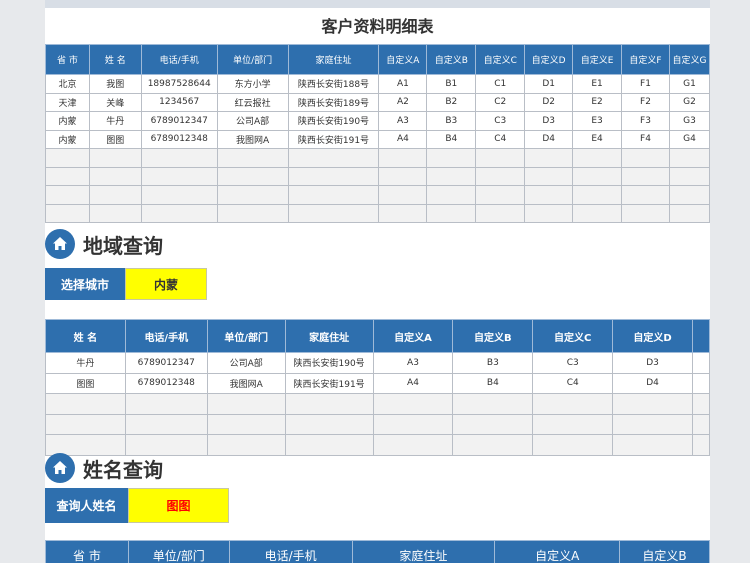  Describe the element at coordinates (451, 84) in the screenshot. I see `cell: B1` at that location.